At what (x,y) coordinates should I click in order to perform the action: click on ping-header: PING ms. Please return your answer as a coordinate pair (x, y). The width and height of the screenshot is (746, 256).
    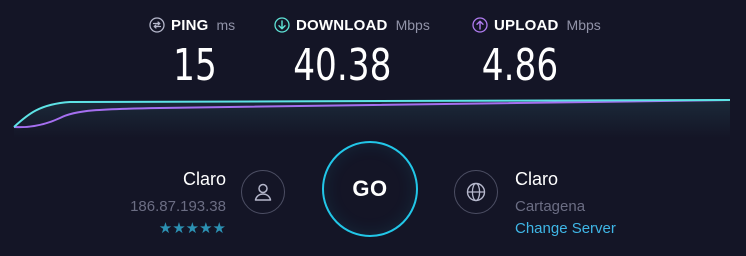
    Looking at the image, I should click on (192, 25).